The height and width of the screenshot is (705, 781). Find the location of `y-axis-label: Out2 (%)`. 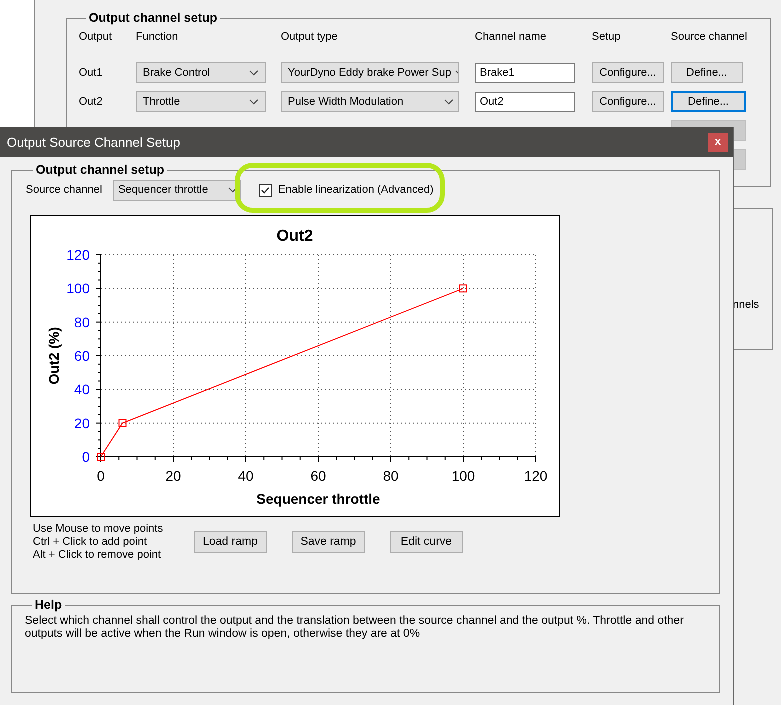

y-axis-label: Out2 (%) is located at coordinates (54, 356).